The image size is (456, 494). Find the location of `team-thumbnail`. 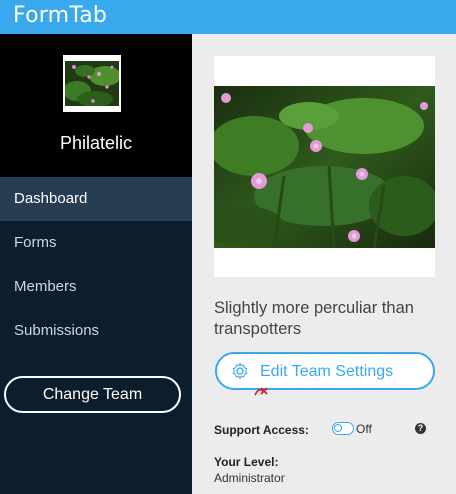

team-thumbnail is located at coordinates (92, 83).